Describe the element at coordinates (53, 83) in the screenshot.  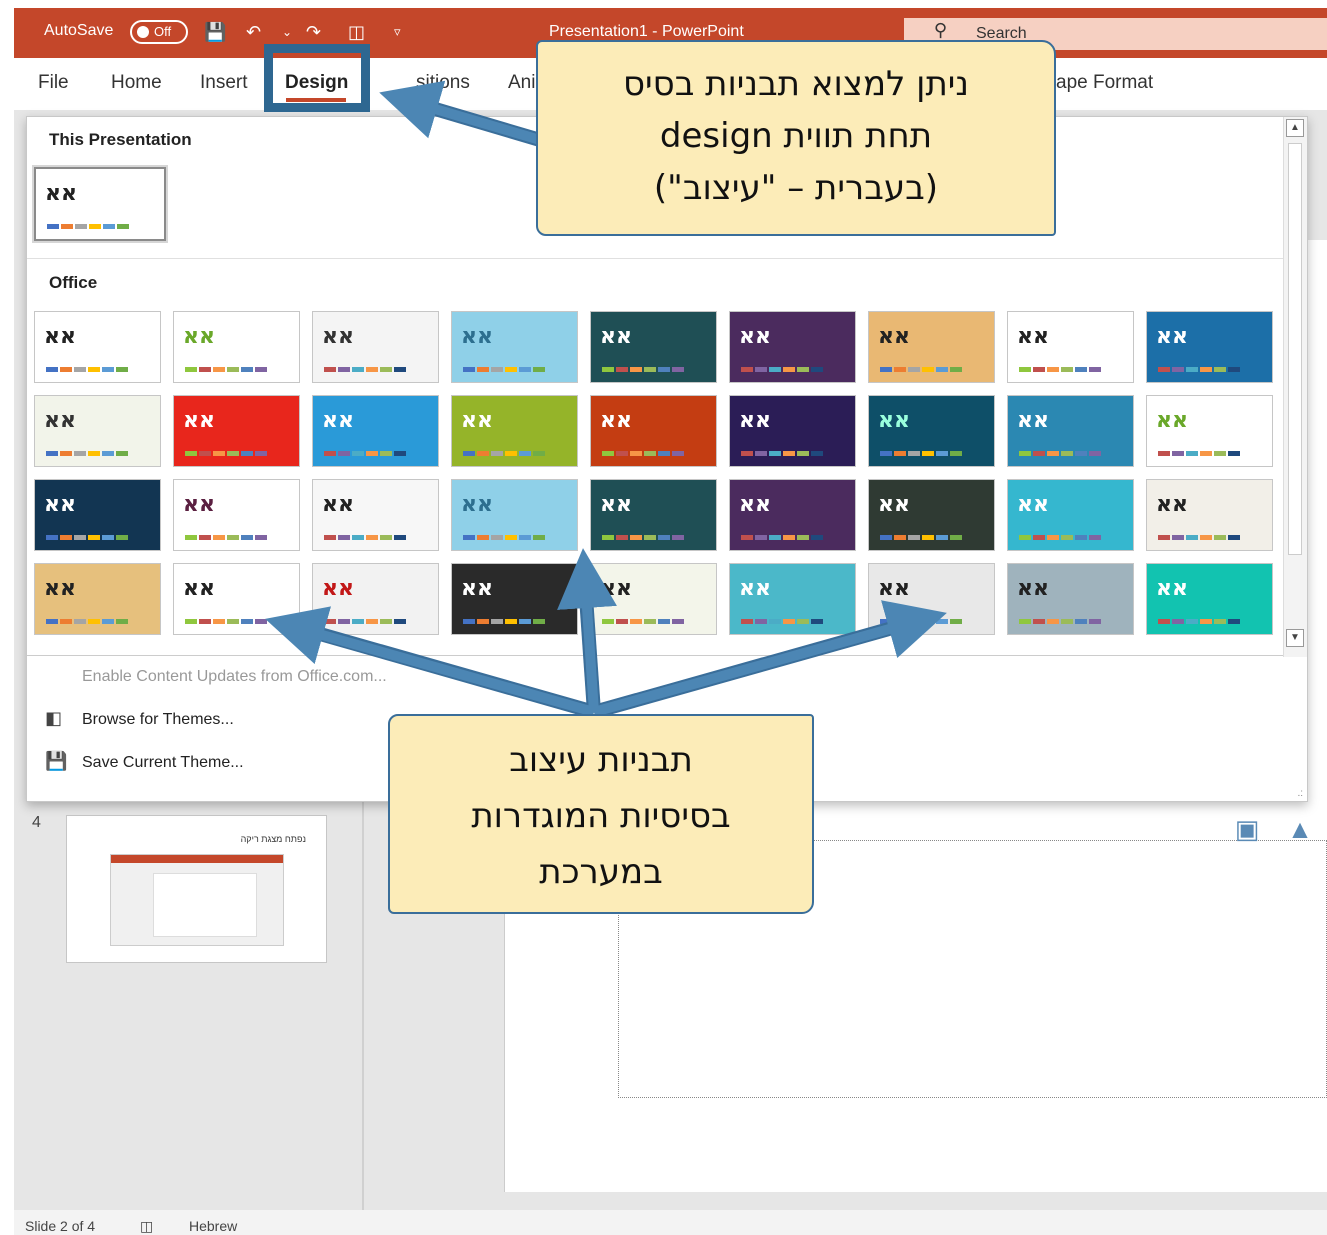
I see `tab-file: File` at that location.